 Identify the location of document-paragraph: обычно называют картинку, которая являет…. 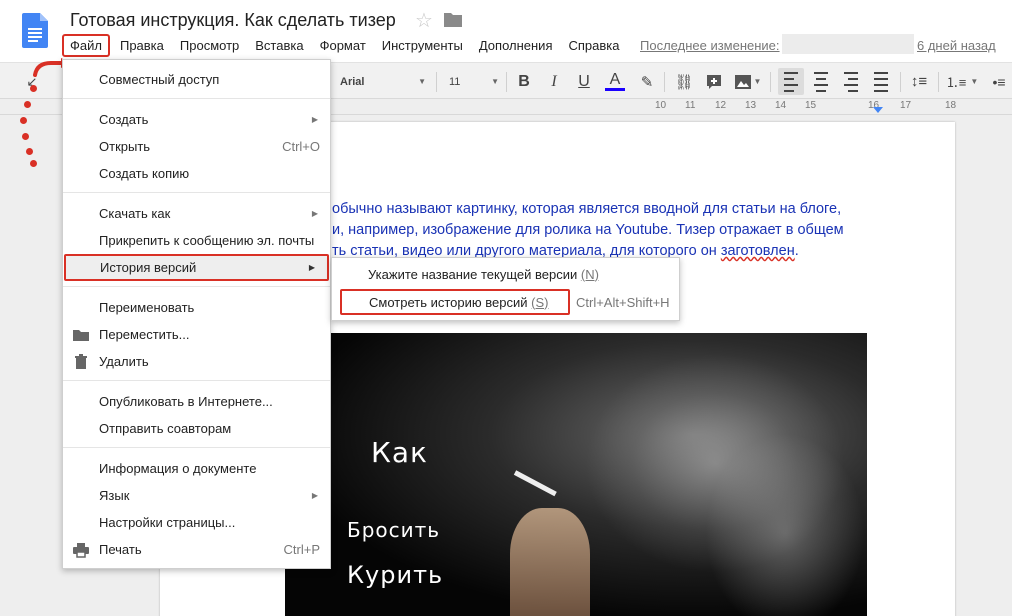
(597, 230).